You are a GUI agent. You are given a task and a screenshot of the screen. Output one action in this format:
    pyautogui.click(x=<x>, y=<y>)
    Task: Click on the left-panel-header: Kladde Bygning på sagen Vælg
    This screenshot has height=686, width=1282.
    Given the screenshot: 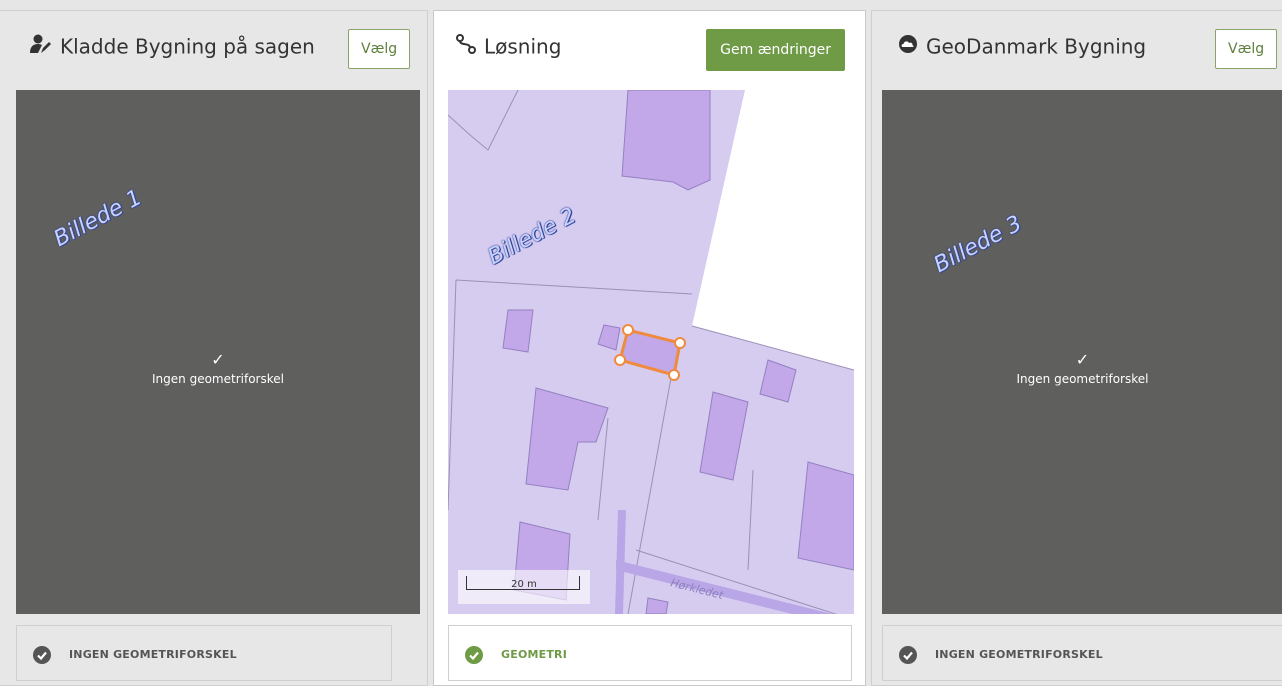 What is the action you would take?
    pyautogui.click(x=213, y=51)
    